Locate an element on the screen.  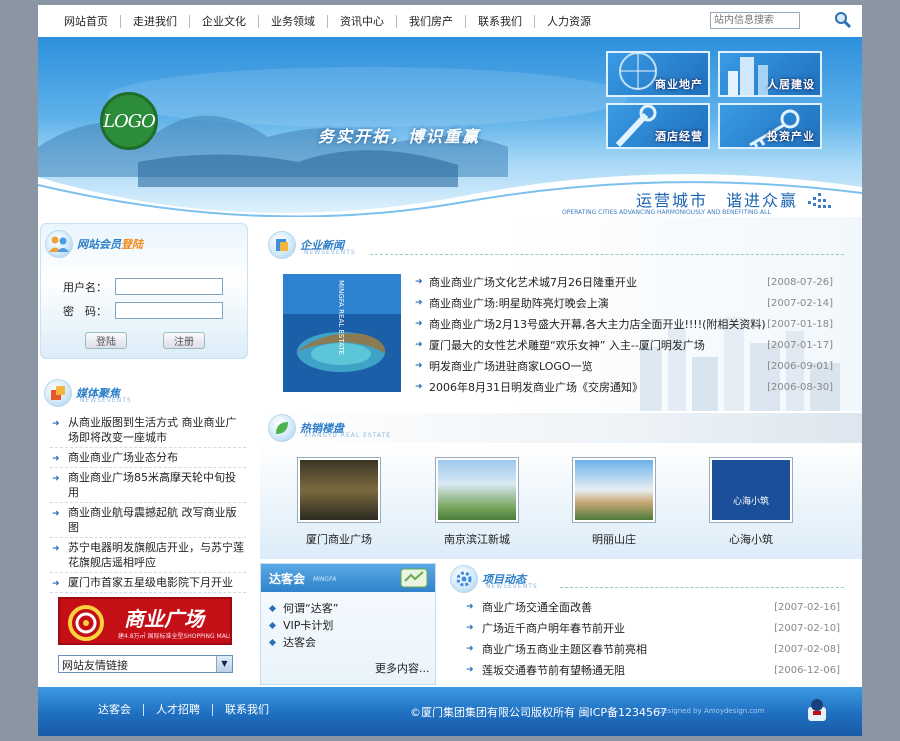
news-feature-image: MINGFA REAL ESTATE is located at coordinates (342, 333).